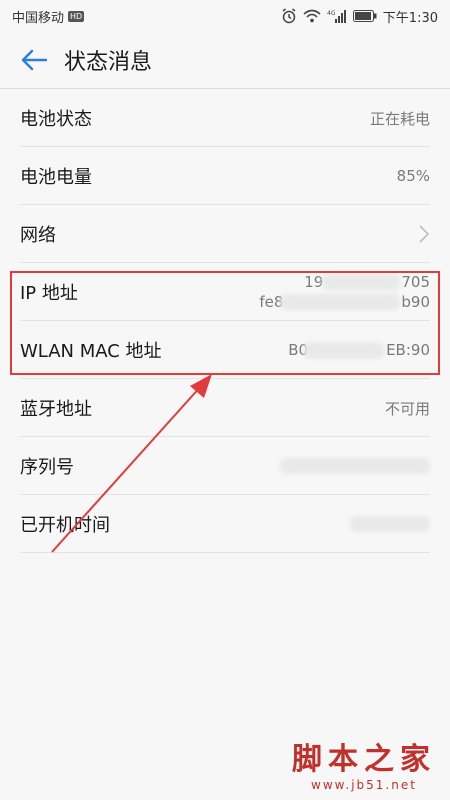 This screenshot has height=800, width=450. What do you see at coordinates (108, 62) in the screenshot?
I see `page-title: 状态消息` at bounding box center [108, 62].